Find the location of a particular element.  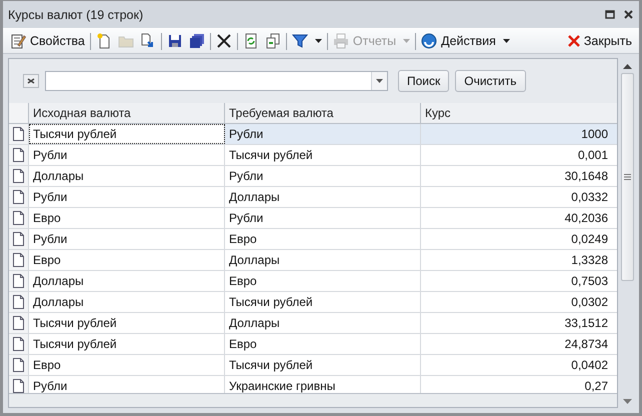

table-cell-text: 0,27 is located at coordinates (596, 385).